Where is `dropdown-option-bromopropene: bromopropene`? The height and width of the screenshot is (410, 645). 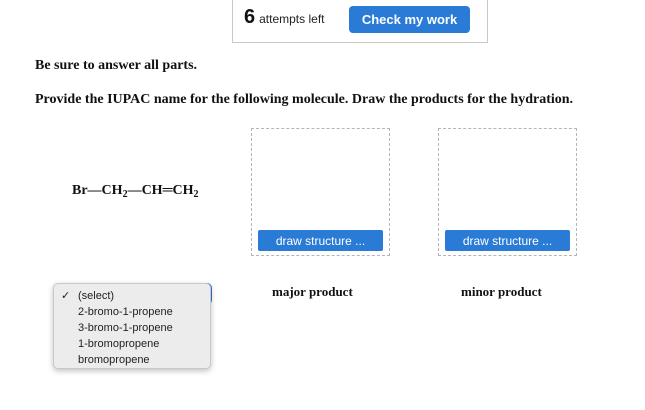
dropdown-option-bromopropene: bromopropene is located at coordinates (132, 360).